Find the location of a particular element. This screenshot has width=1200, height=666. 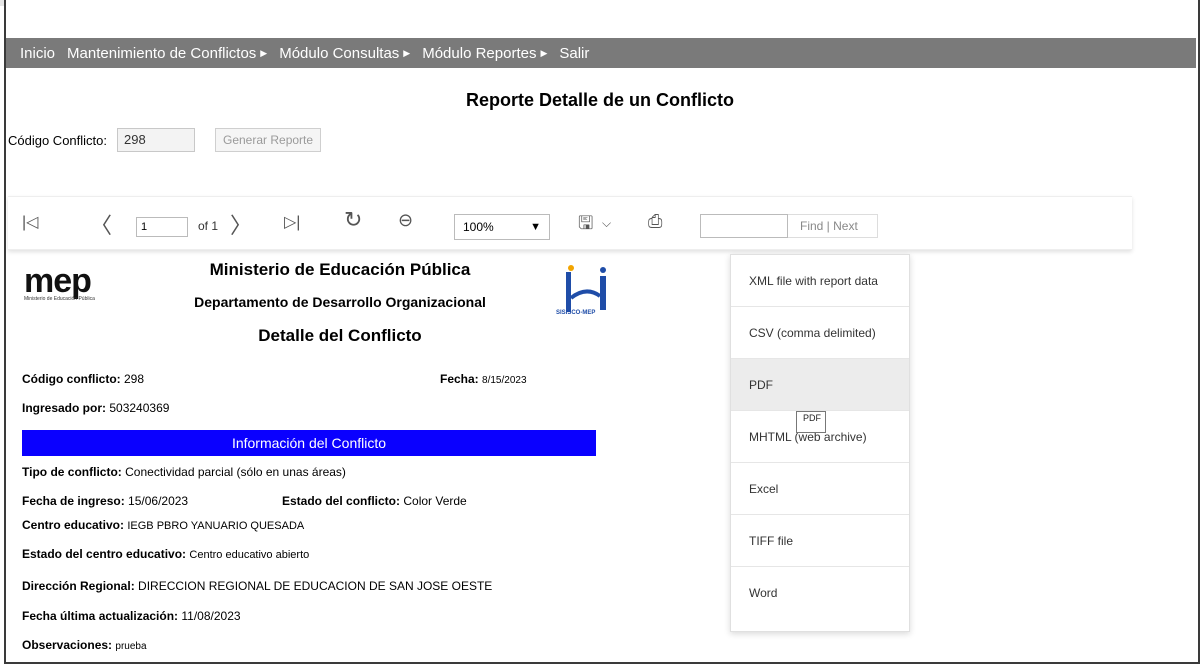

code-row: Código conflicto: 298 is located at coordinates (83, 379).